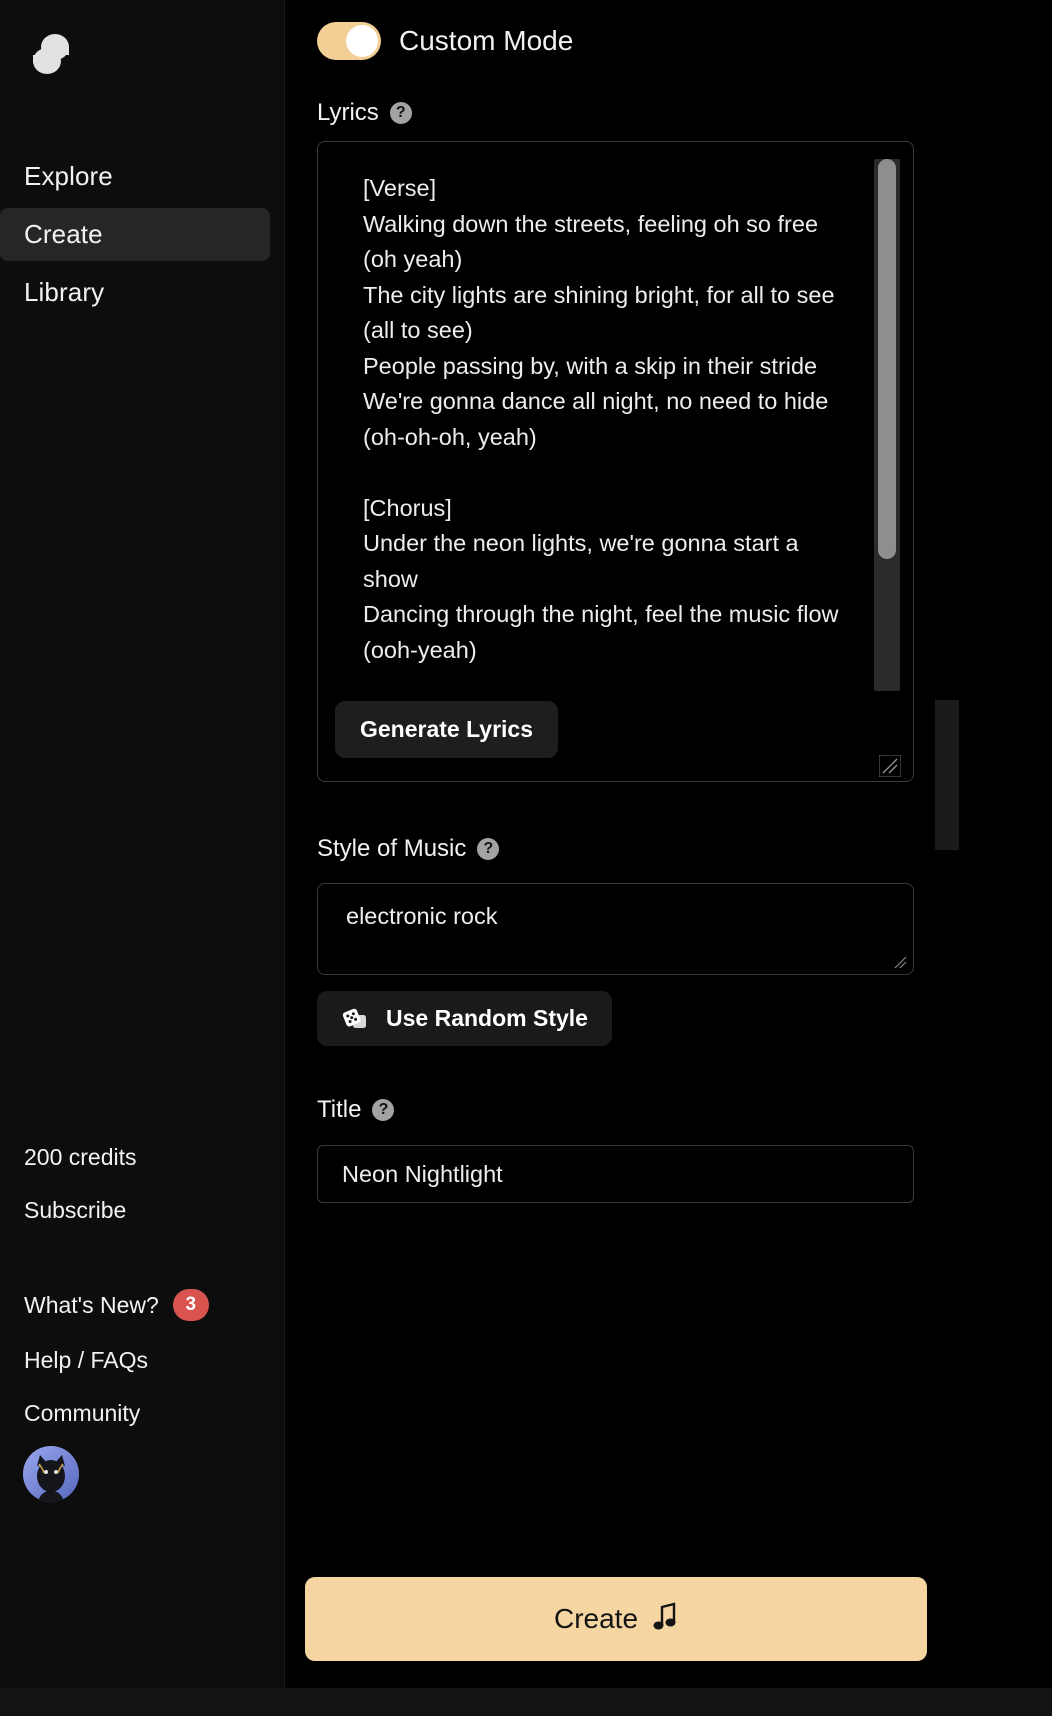 This screenshot has width=1052, height=1716. I want to click on sidebar-item-library: Library, so click(135, 292).